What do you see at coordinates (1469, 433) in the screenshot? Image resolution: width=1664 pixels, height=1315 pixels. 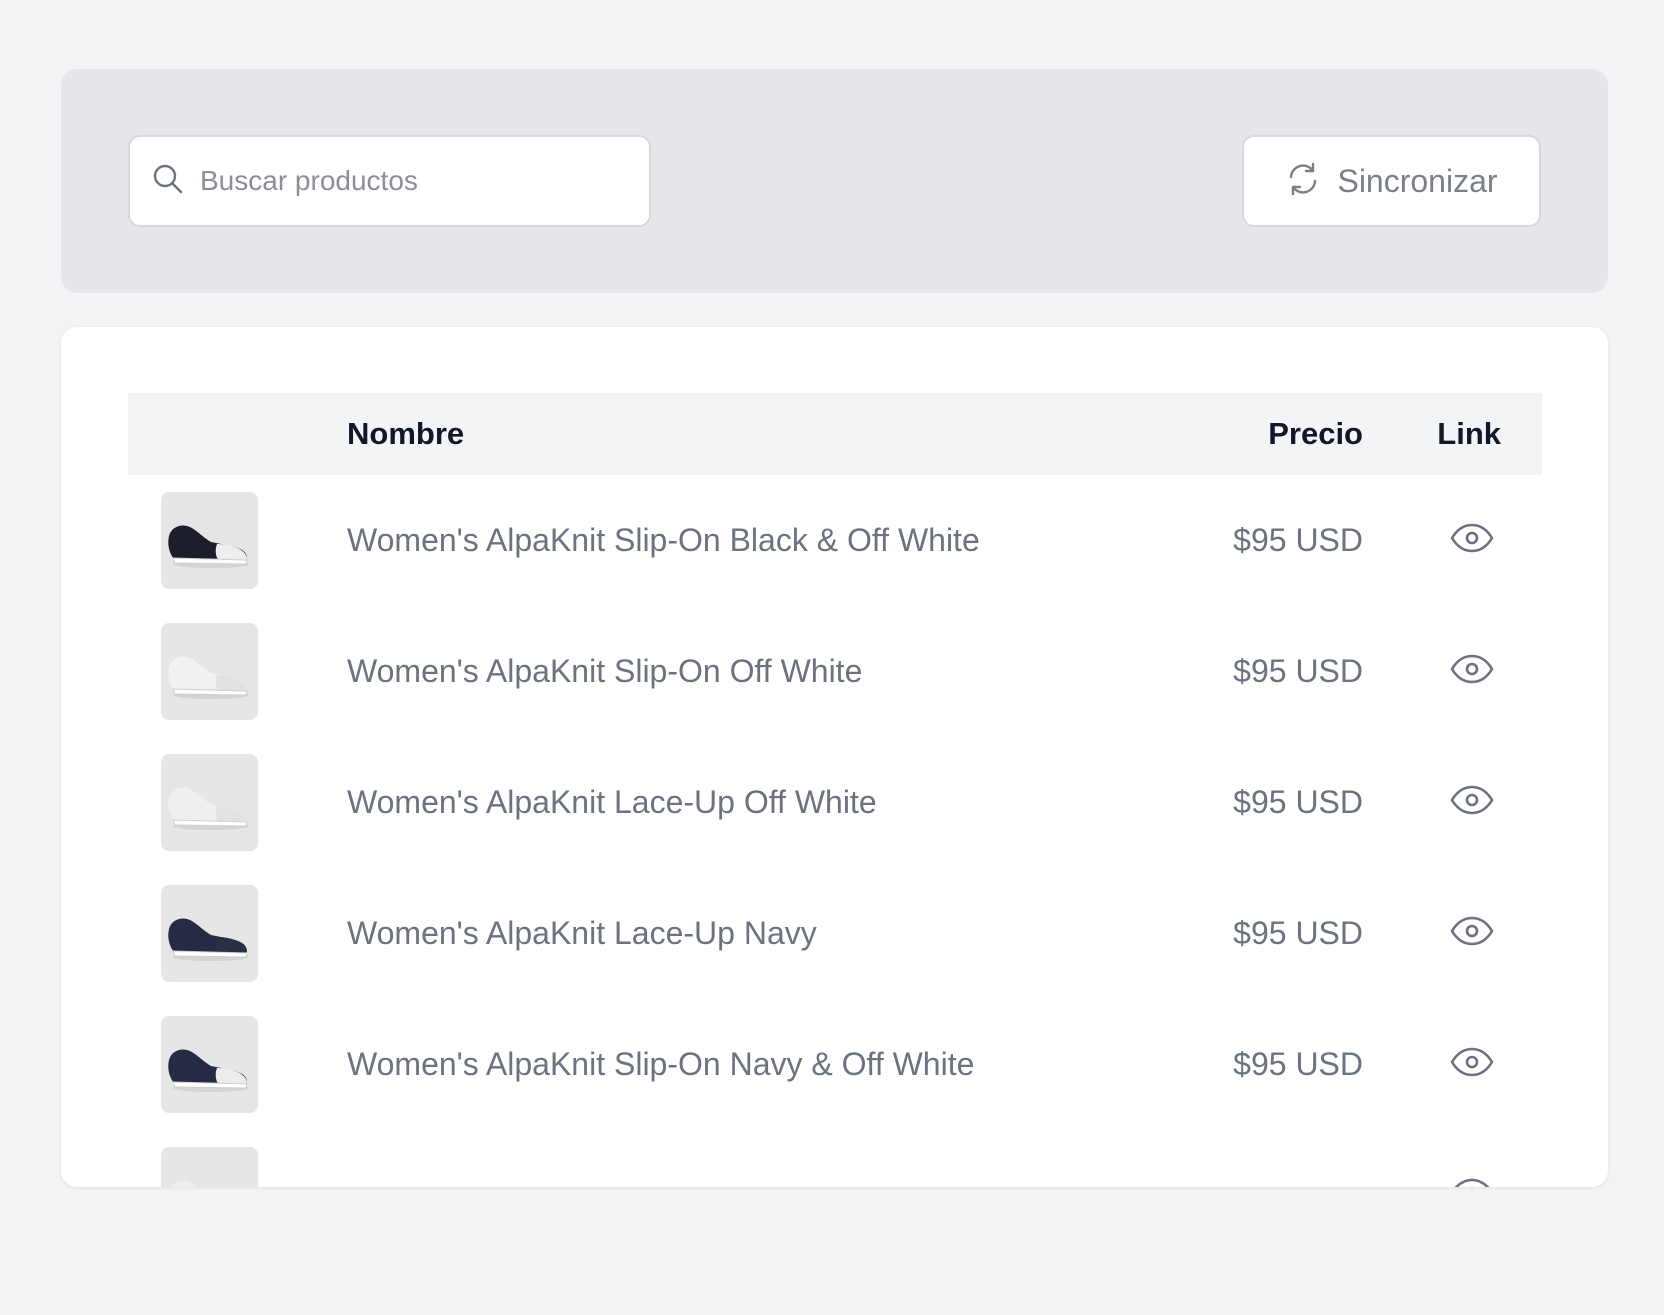 I see `column-header-link: Link` at bounding box center [1469, 433].